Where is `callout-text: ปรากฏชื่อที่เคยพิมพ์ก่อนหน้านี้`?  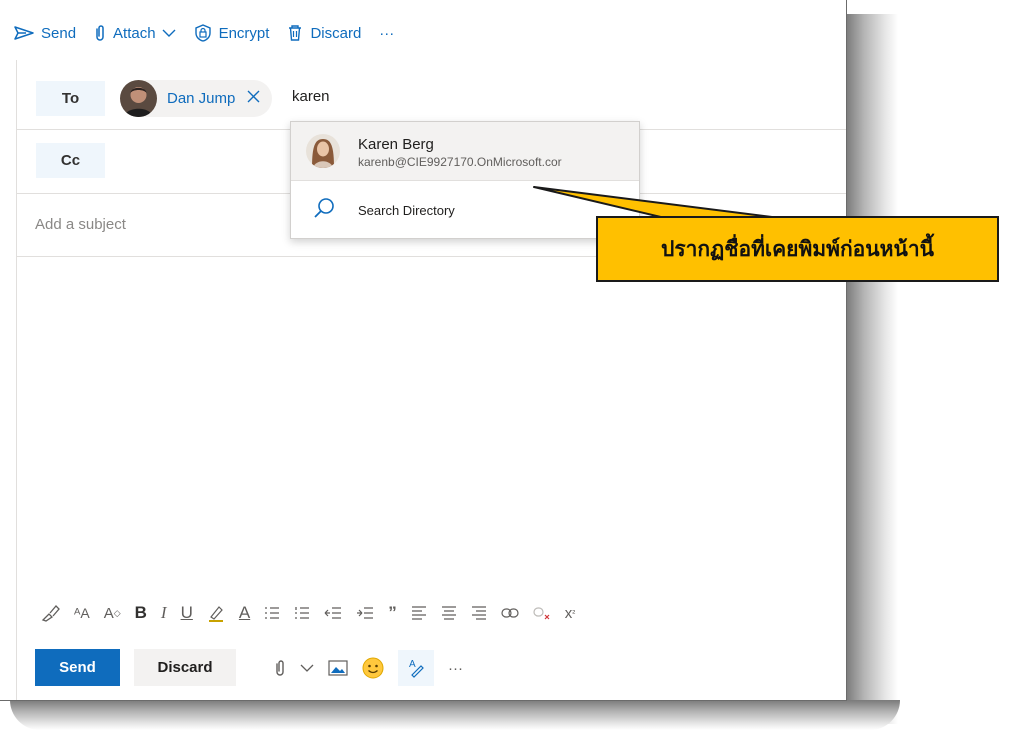 callout-text: ปรากฏชื่อที่เคยพิมพ์ก่อนหน้านี้ is located at coordinates (797, 248).